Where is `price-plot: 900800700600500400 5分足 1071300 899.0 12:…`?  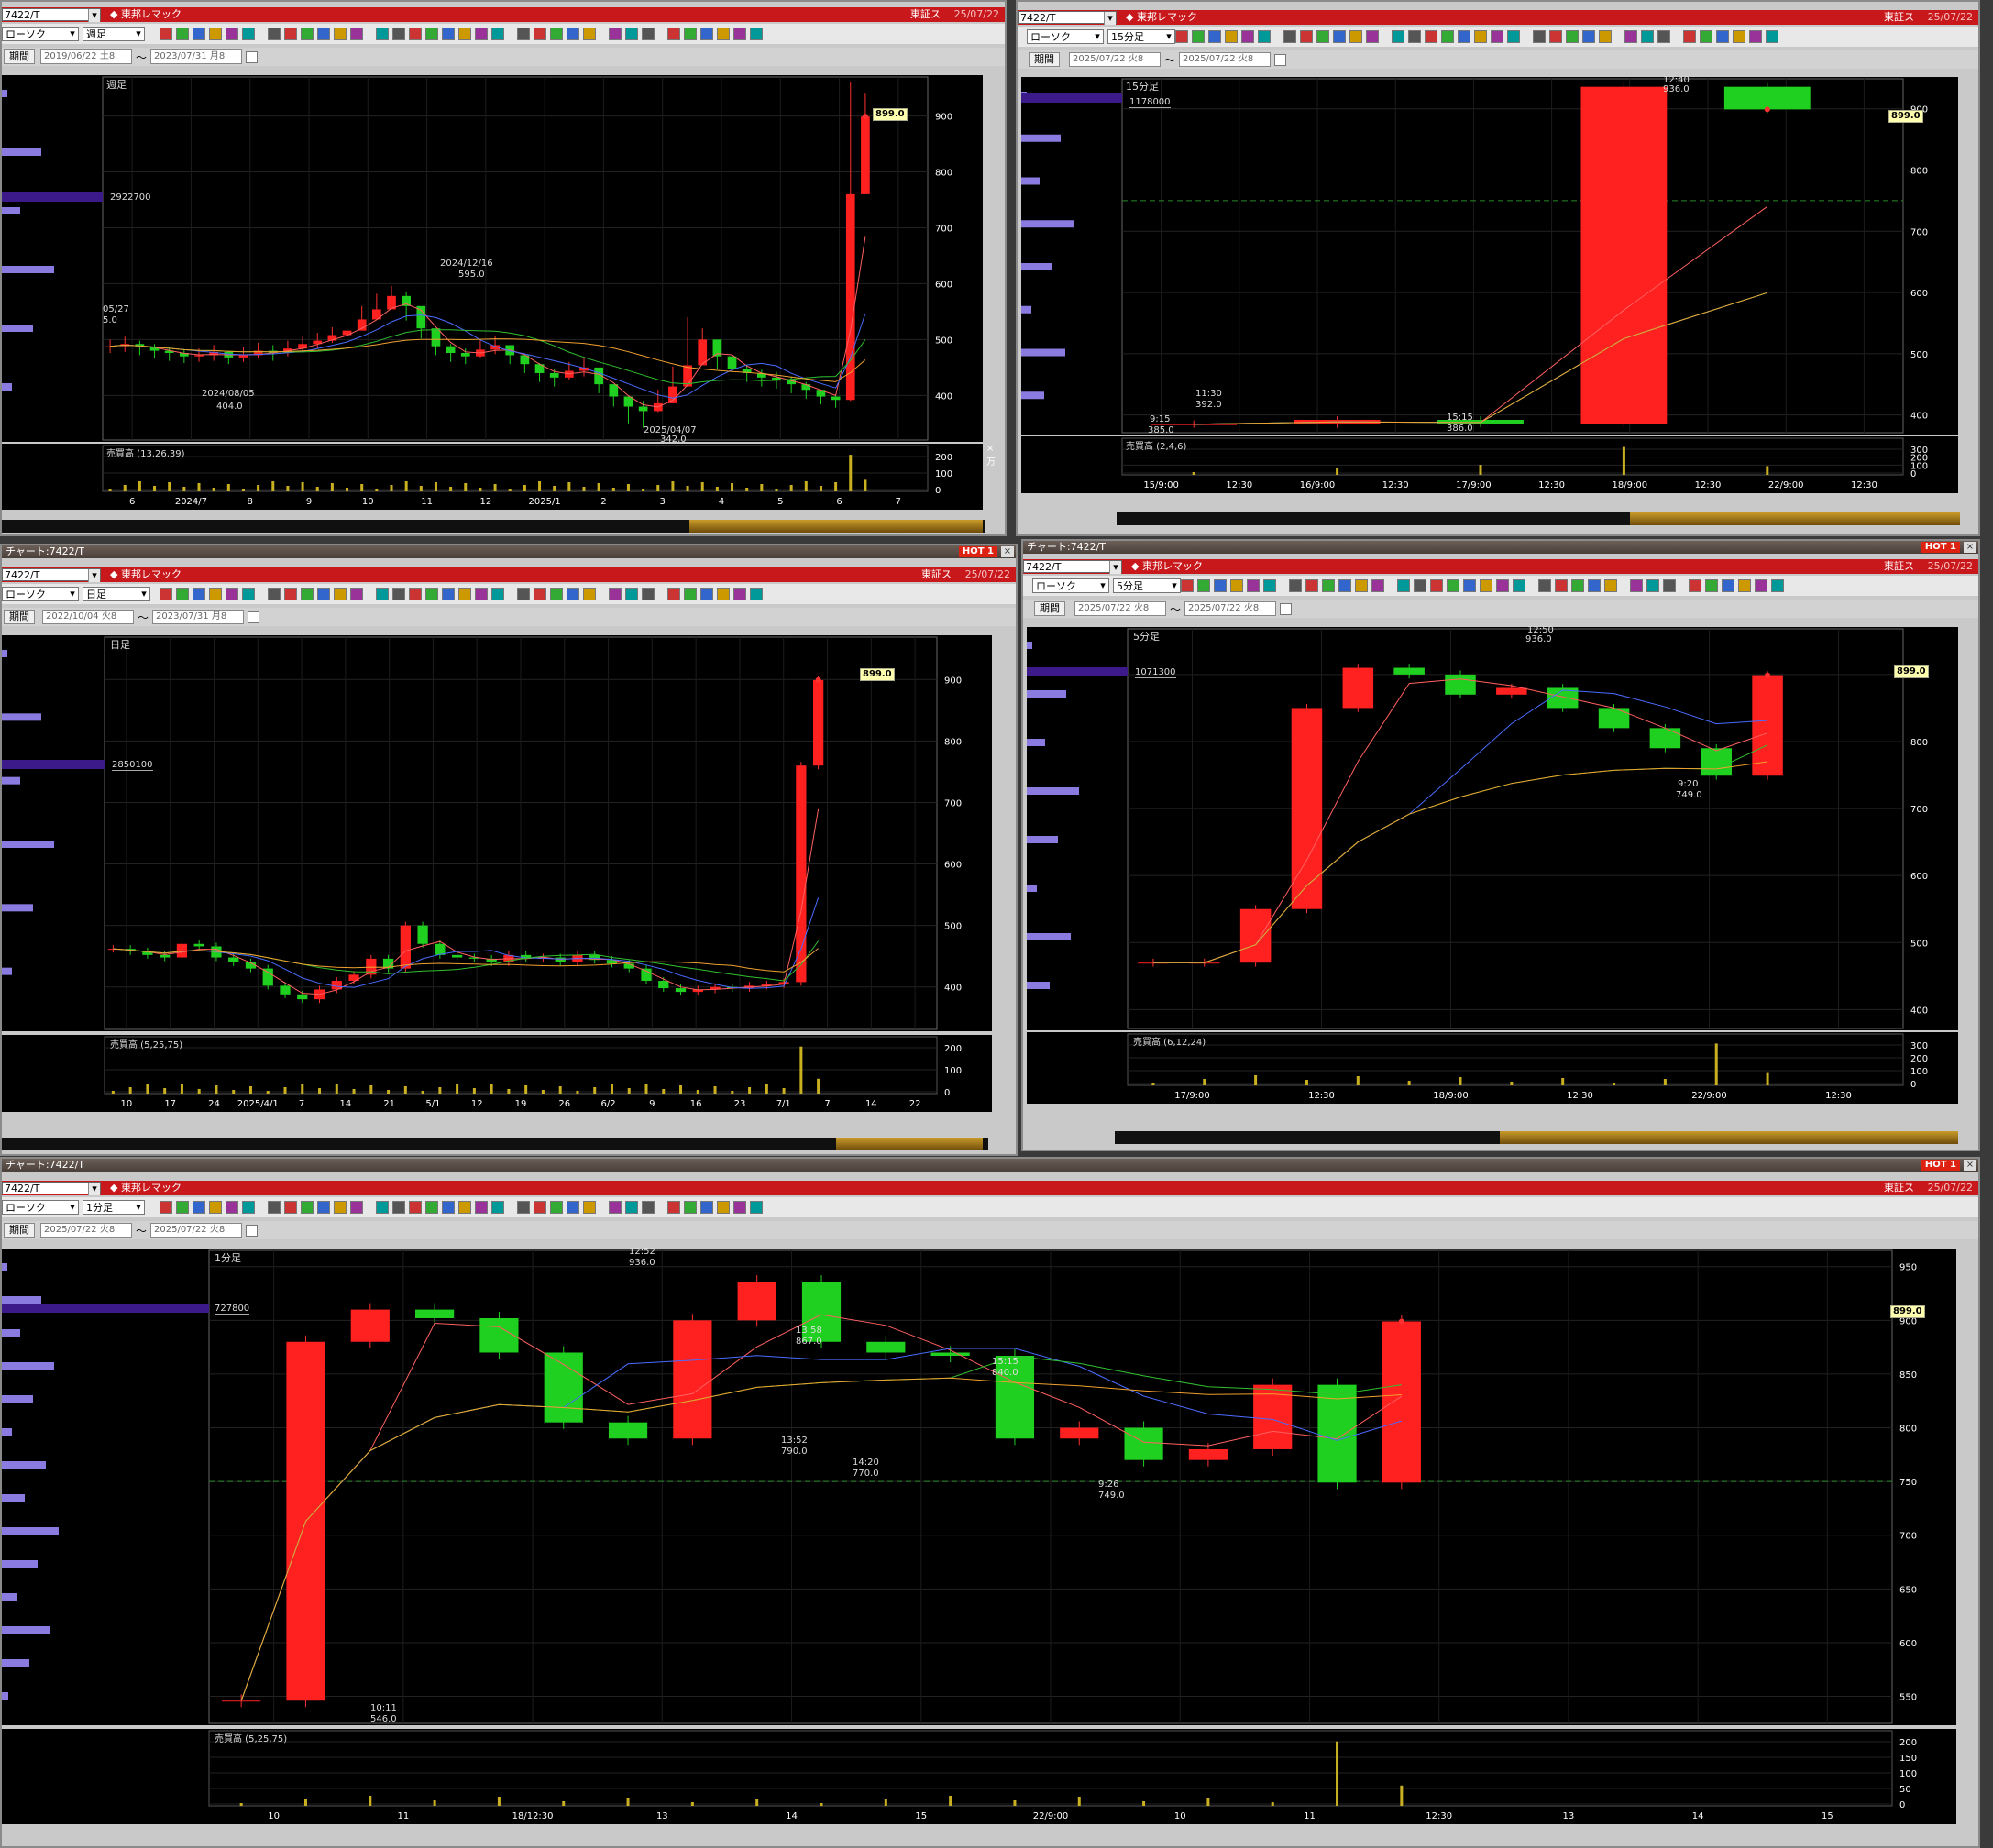 price-plot: 900800700600500400 5分足 1071300 899.0 12:… is located at coordinates (1492, 827).